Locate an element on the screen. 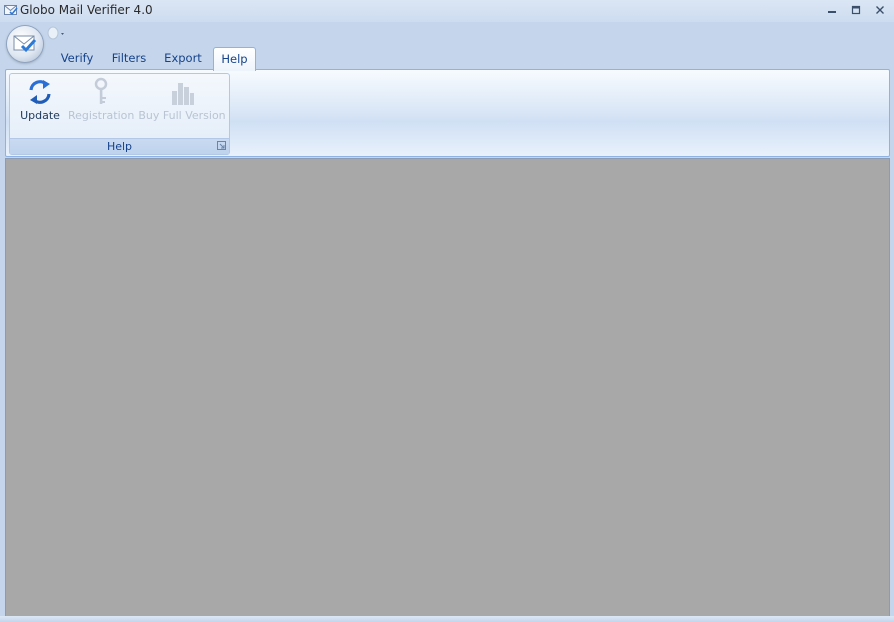  ribbon-group-label: Help is located at coordinates (119, 146).